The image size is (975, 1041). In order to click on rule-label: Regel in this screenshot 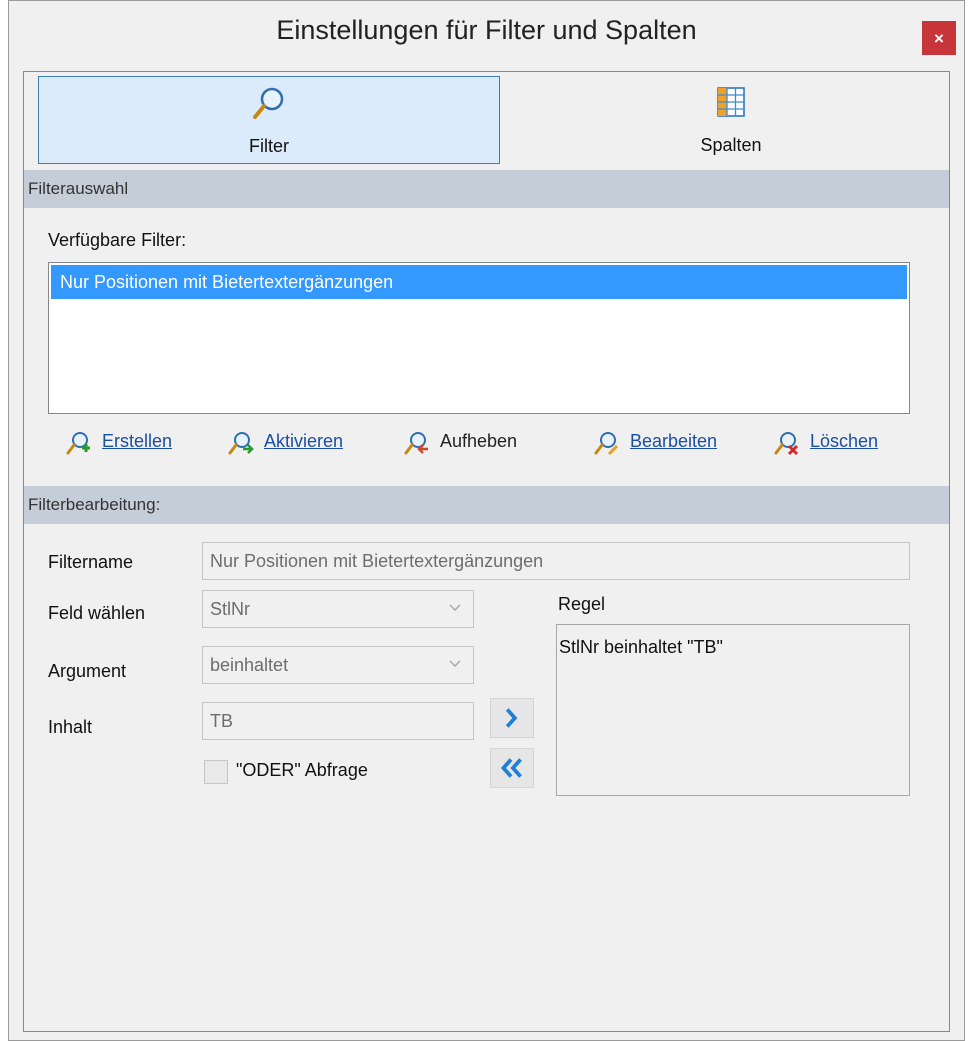, I will do `click(582, 604)`.